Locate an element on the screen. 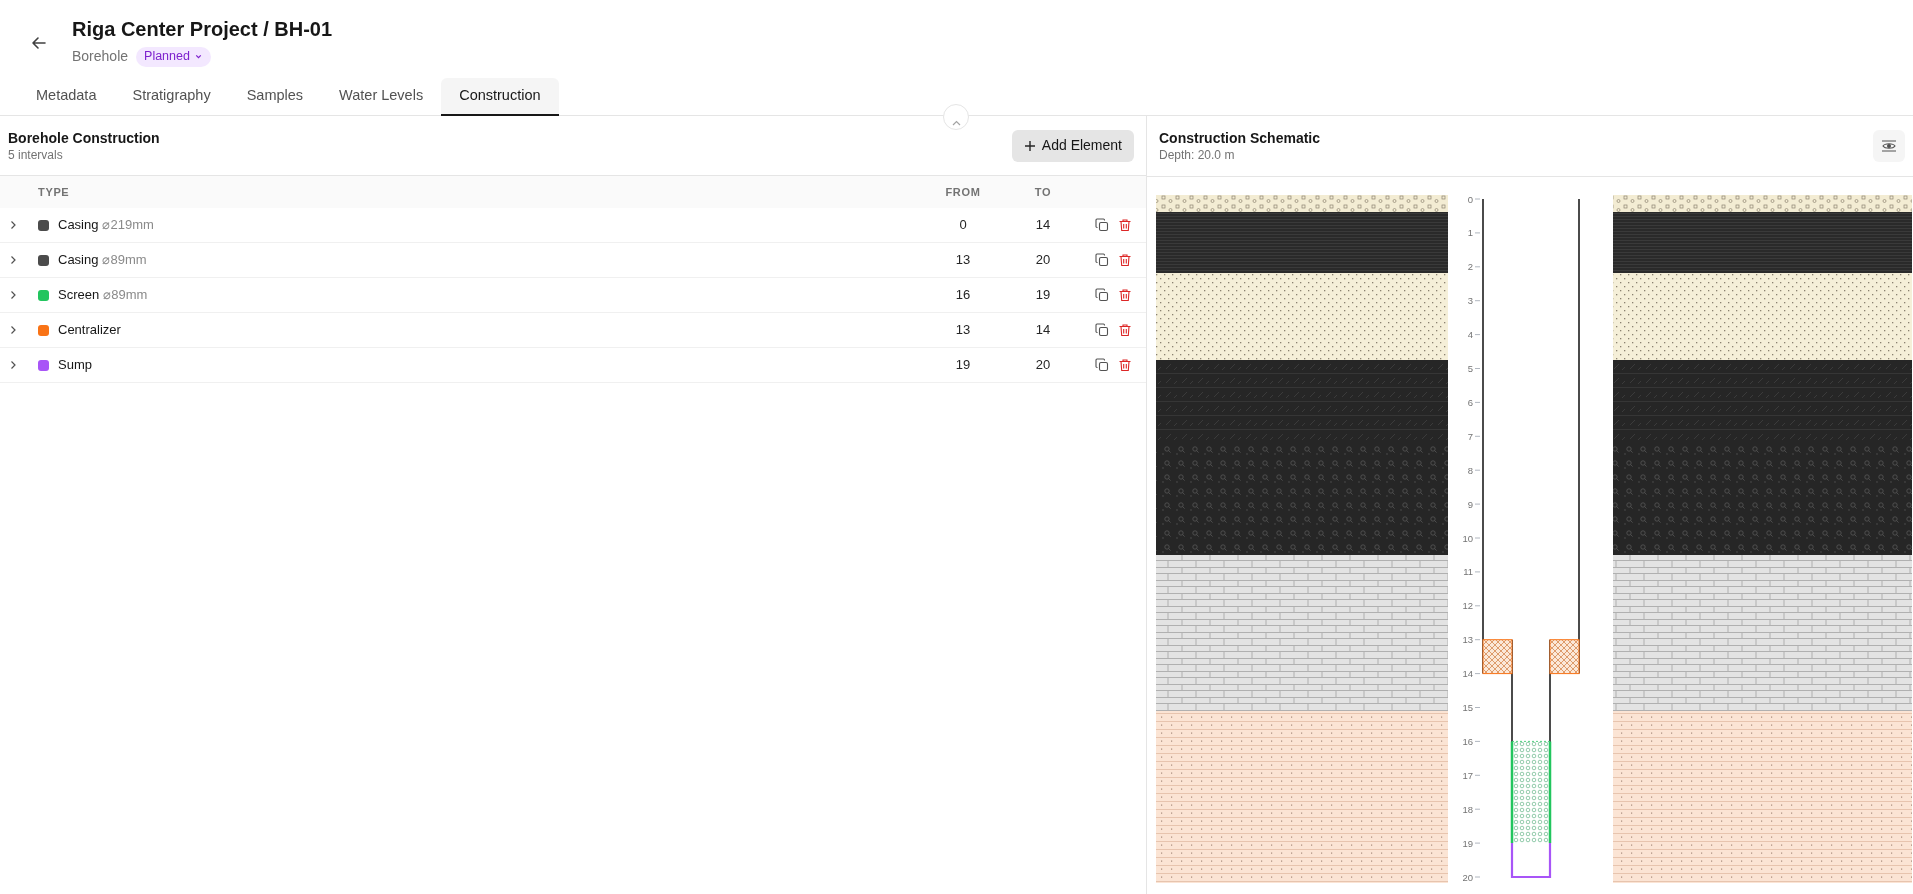 This screenshot has height=894, width=1913. page-title: Riga Center Project / BH-01 is located at coordinates (202, 29).